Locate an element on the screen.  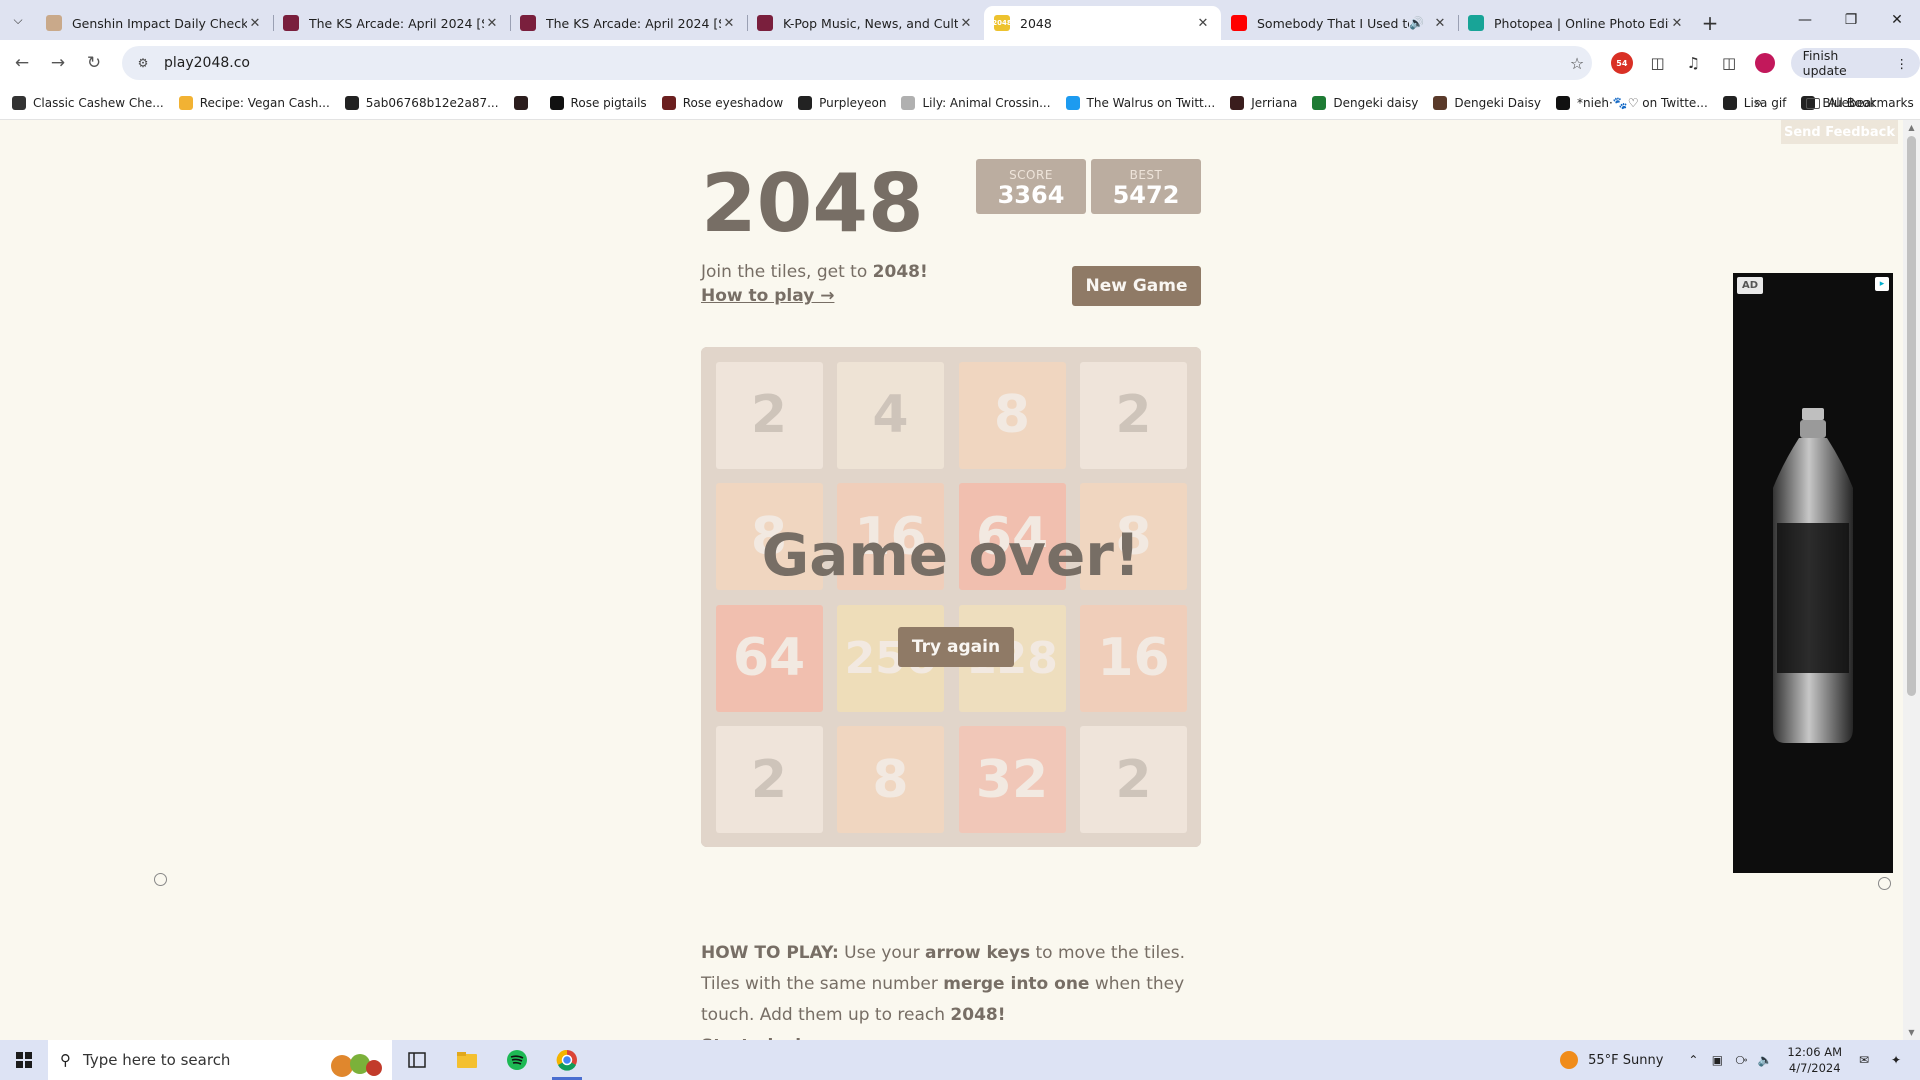
page-scrollbar: ▲ ▼ is located at coordinates (1911, 580).